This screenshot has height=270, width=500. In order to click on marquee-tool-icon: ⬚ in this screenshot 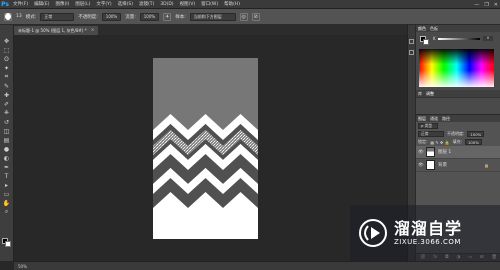, I will do `click(6, 50)`.